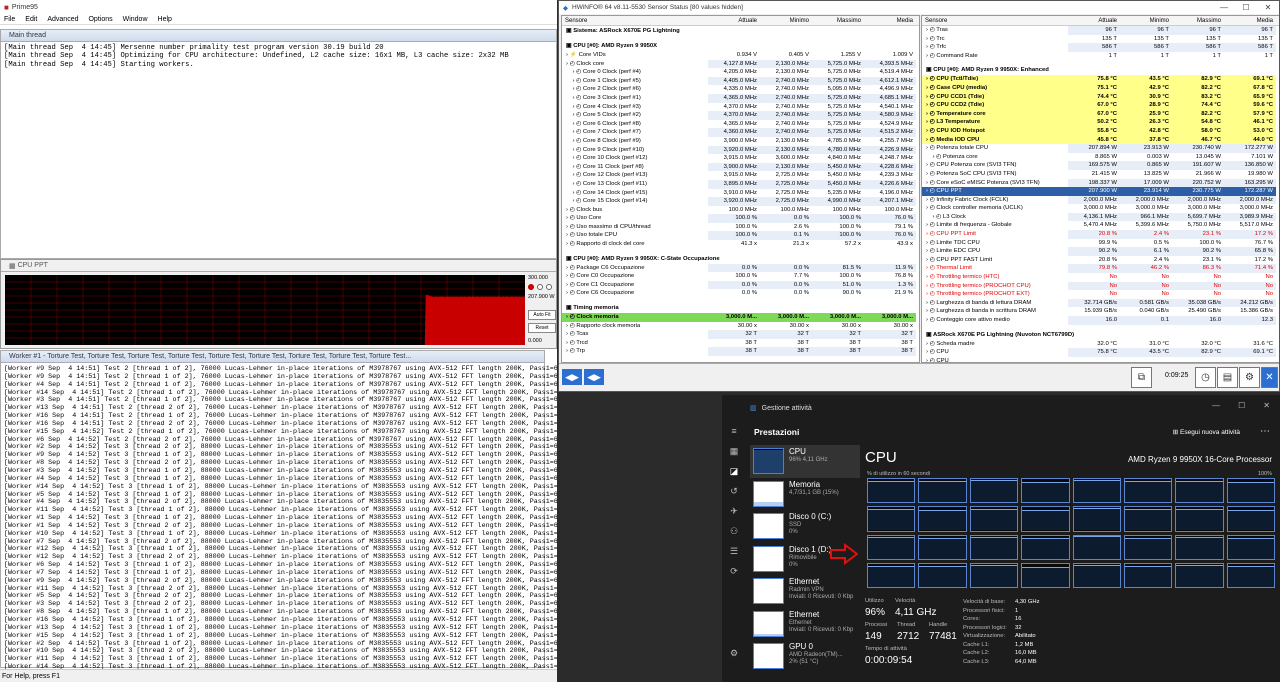 This screenshot has height=682, width=1280. I want to click on processes-icon: ▦, so click(734, 451).